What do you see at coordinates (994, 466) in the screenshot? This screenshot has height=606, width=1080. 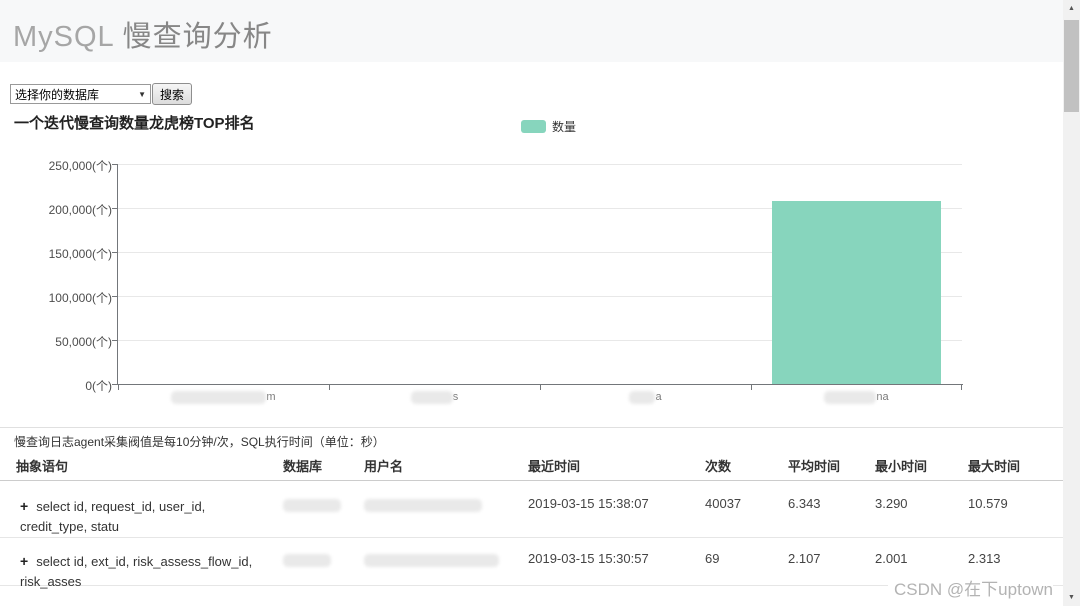 I see `col-header-max-time: 最大时间` at bounding box center [994, 466].